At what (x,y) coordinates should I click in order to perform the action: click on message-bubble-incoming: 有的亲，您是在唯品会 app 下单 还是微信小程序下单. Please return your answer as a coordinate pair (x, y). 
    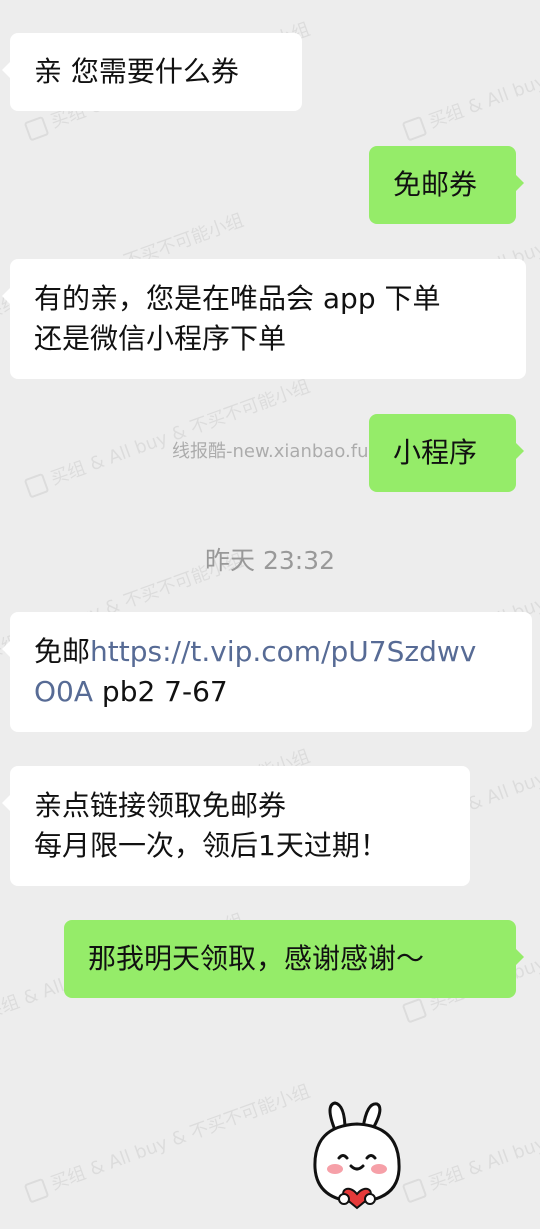
    Looking at the image, I should click on (264, 319).